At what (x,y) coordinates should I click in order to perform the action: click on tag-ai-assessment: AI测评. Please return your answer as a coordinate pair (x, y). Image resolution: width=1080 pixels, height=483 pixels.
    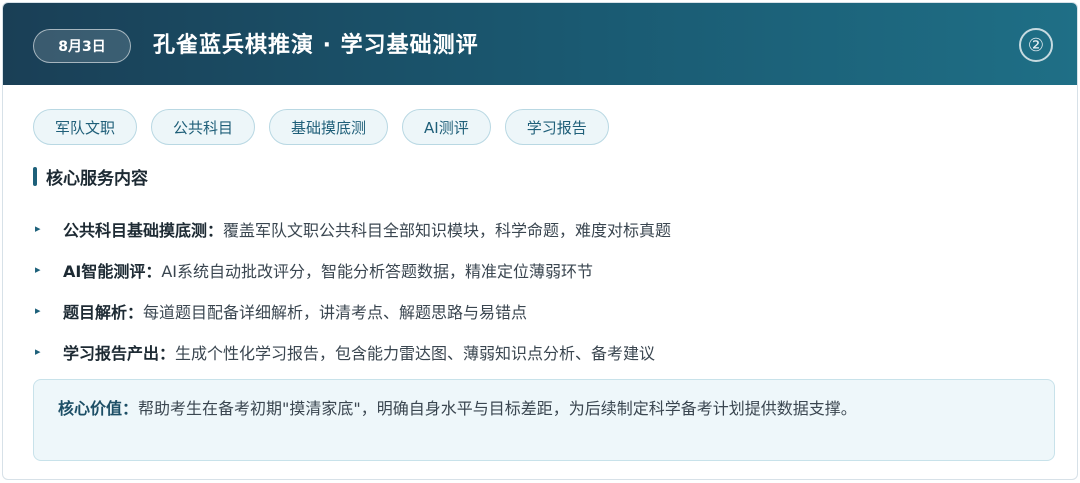
    Looking at the image, I should click on (446, 127).